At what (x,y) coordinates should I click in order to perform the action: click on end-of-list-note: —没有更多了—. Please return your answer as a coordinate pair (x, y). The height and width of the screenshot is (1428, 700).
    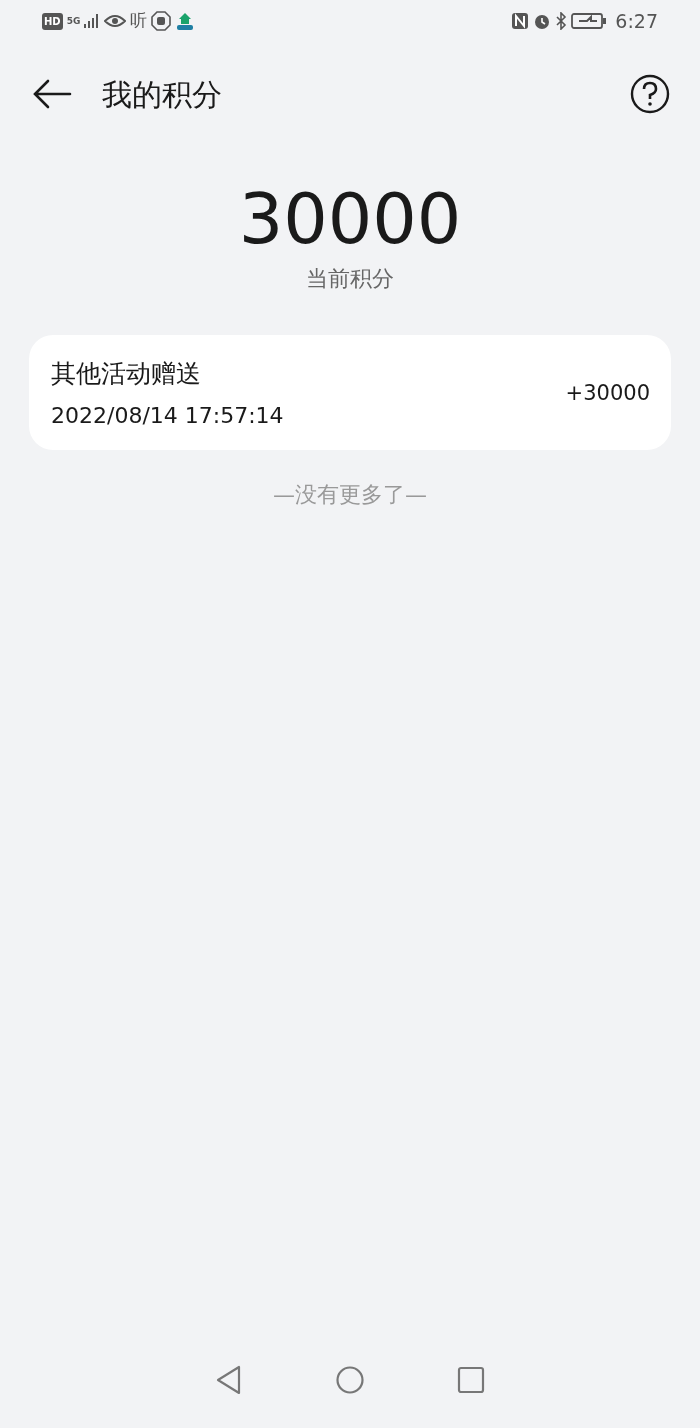
    Looking at the image, I should click on (350, 494).